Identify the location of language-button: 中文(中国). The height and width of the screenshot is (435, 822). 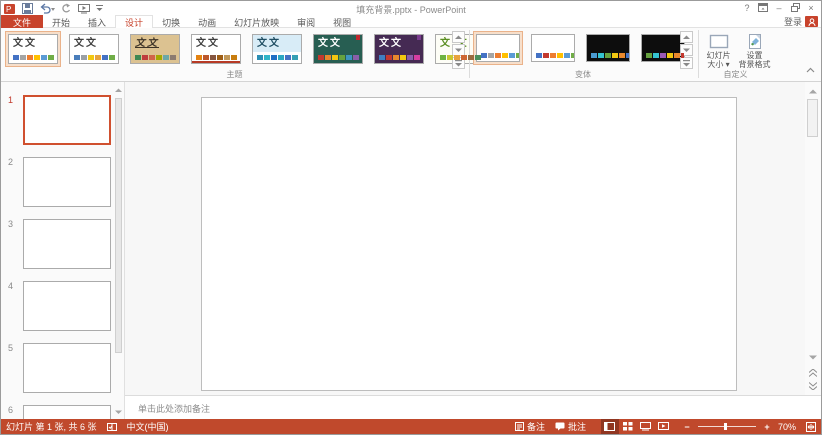
(148, 426).